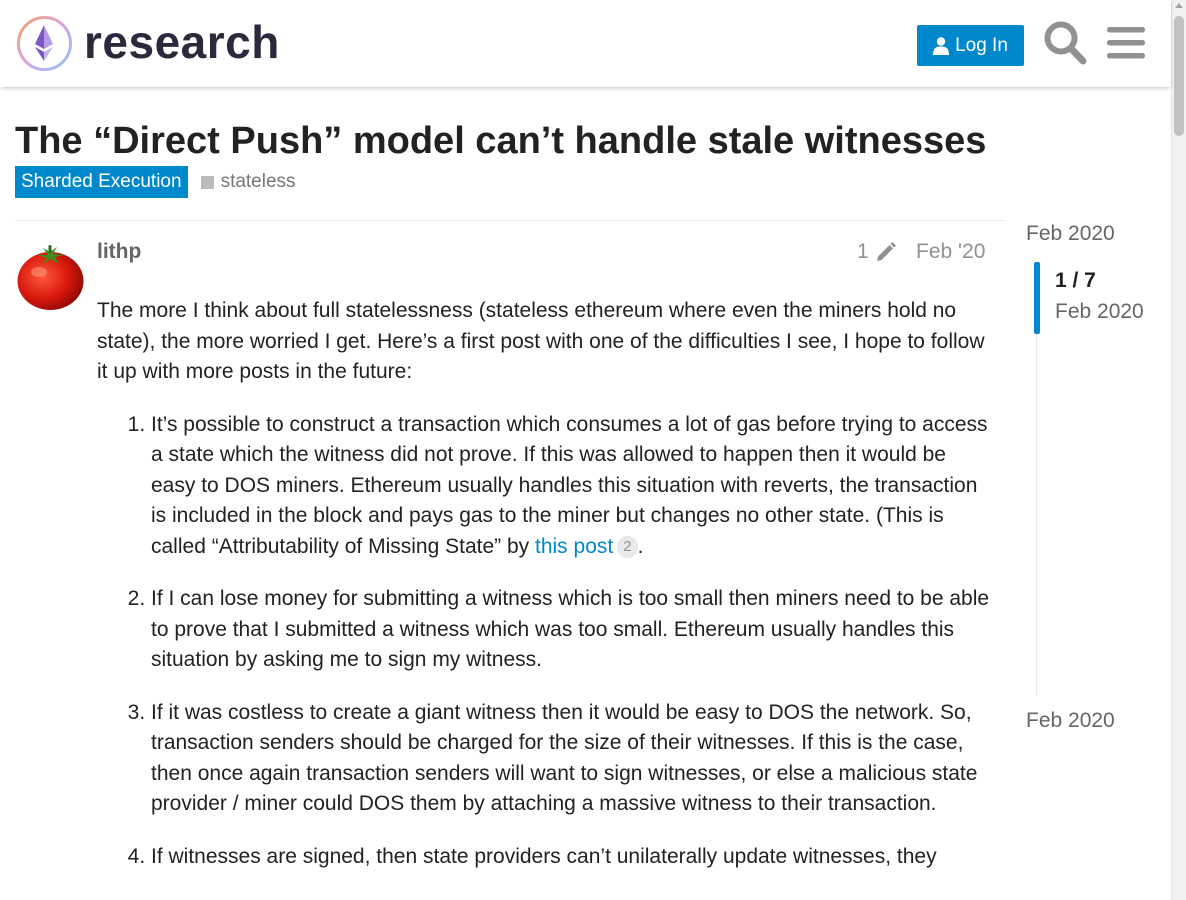 This screenshot has height=900, width=1186. I want to click on ethereum-research-logo-icon, so click(44, 43).